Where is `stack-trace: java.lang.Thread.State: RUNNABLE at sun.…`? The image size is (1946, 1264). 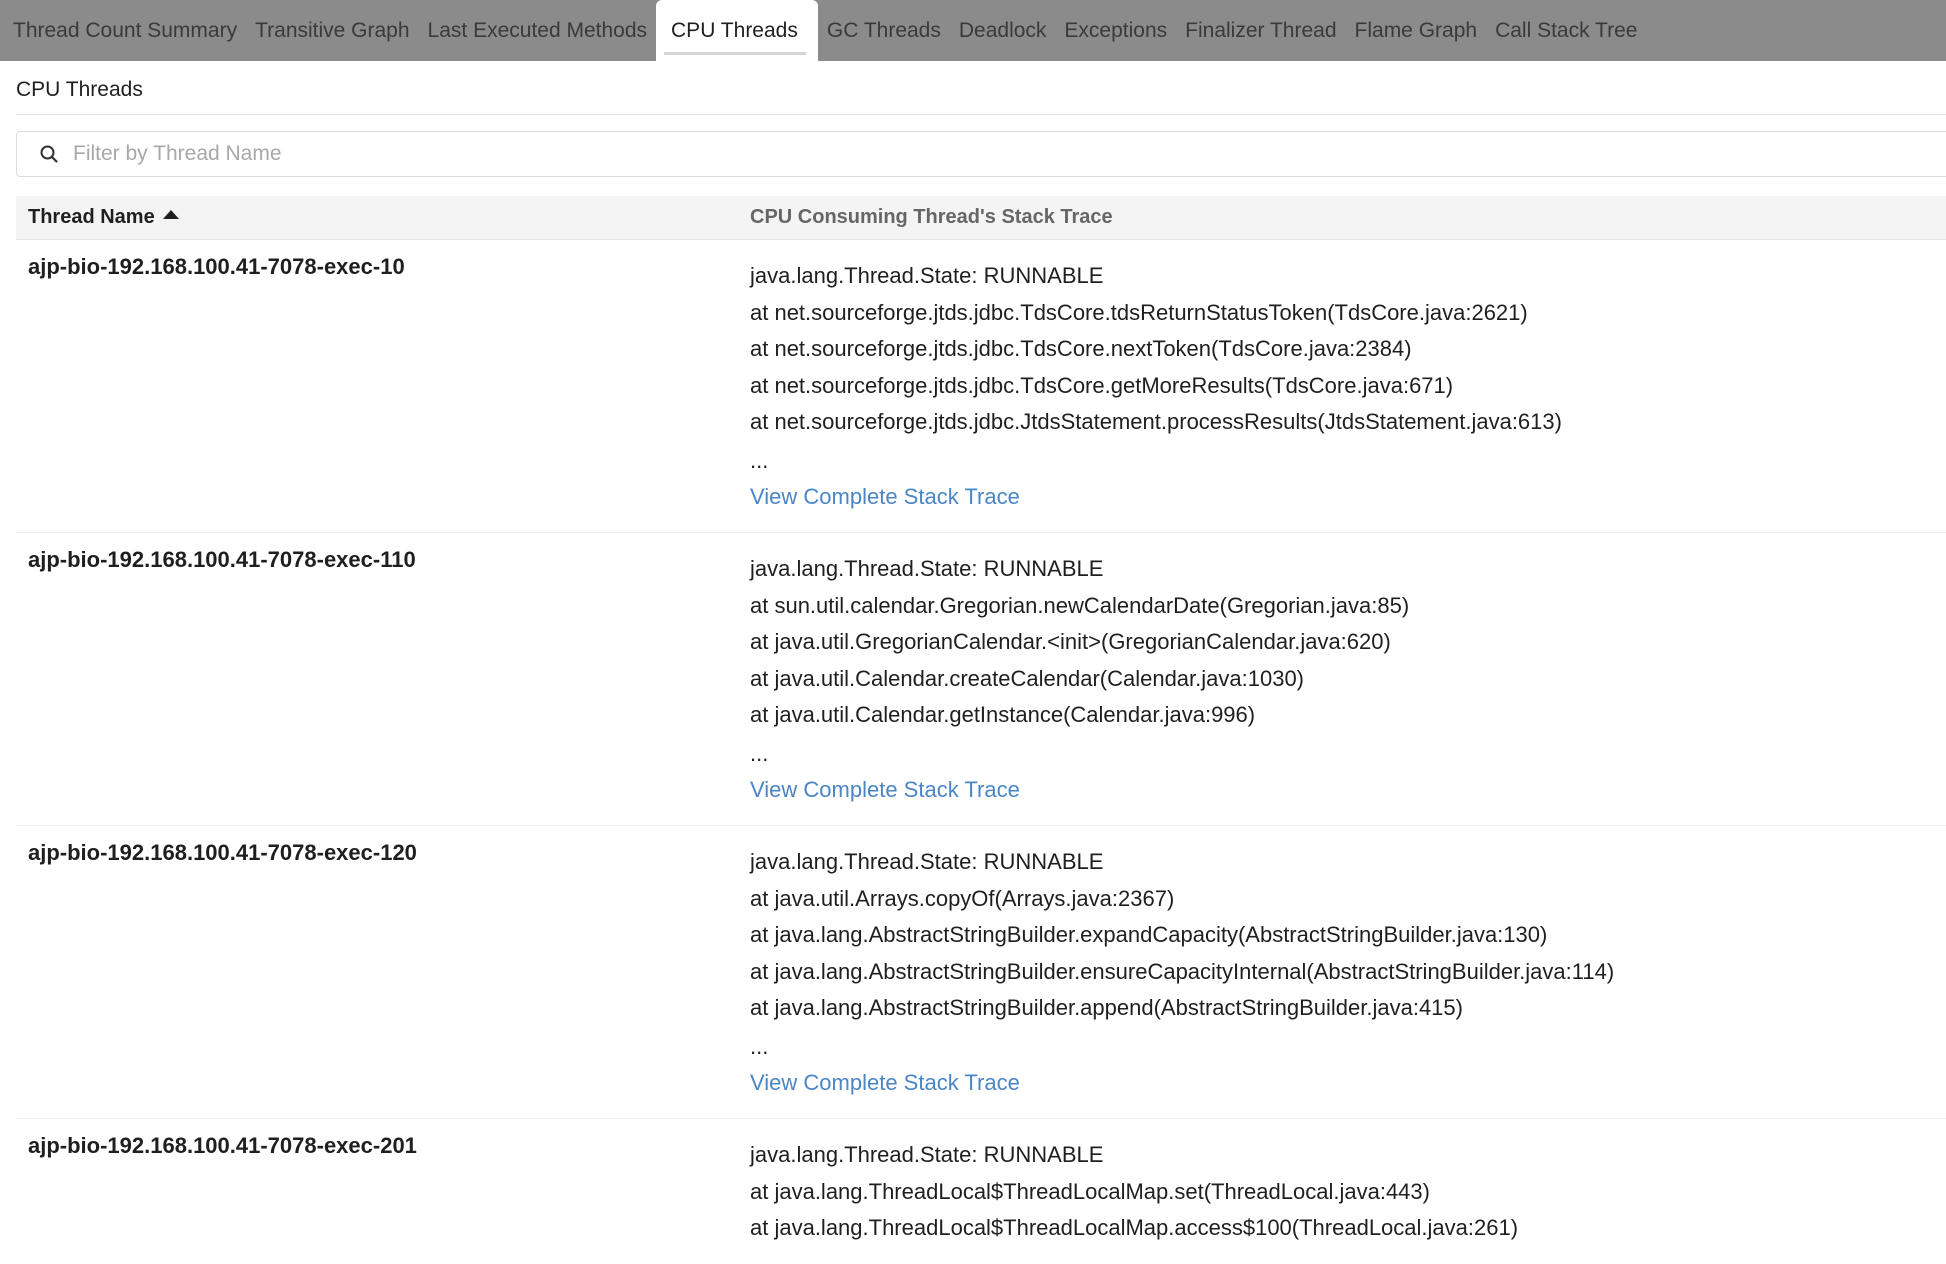 stack-trace: java.lang.Thread.State: RUNNABLE at sun.… is located at coordinates (1079, 679).